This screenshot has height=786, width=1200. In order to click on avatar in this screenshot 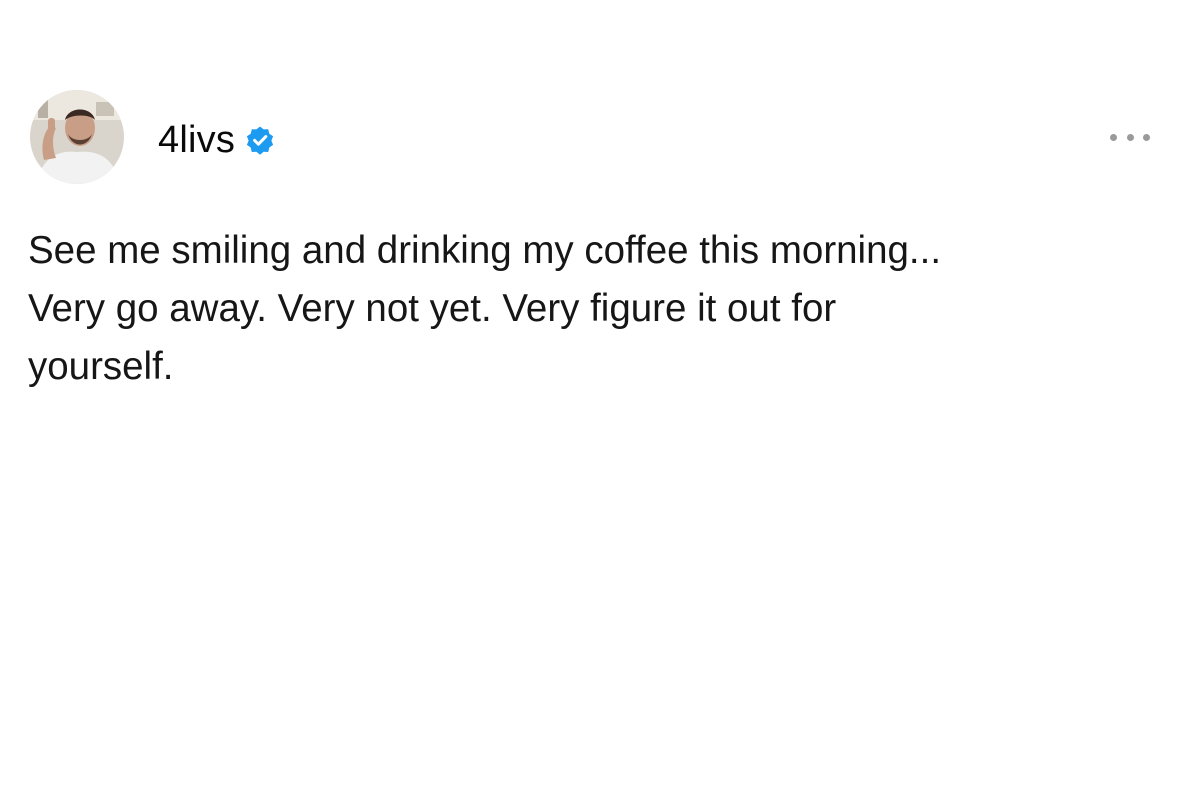, I will do `click(77, 137)`.